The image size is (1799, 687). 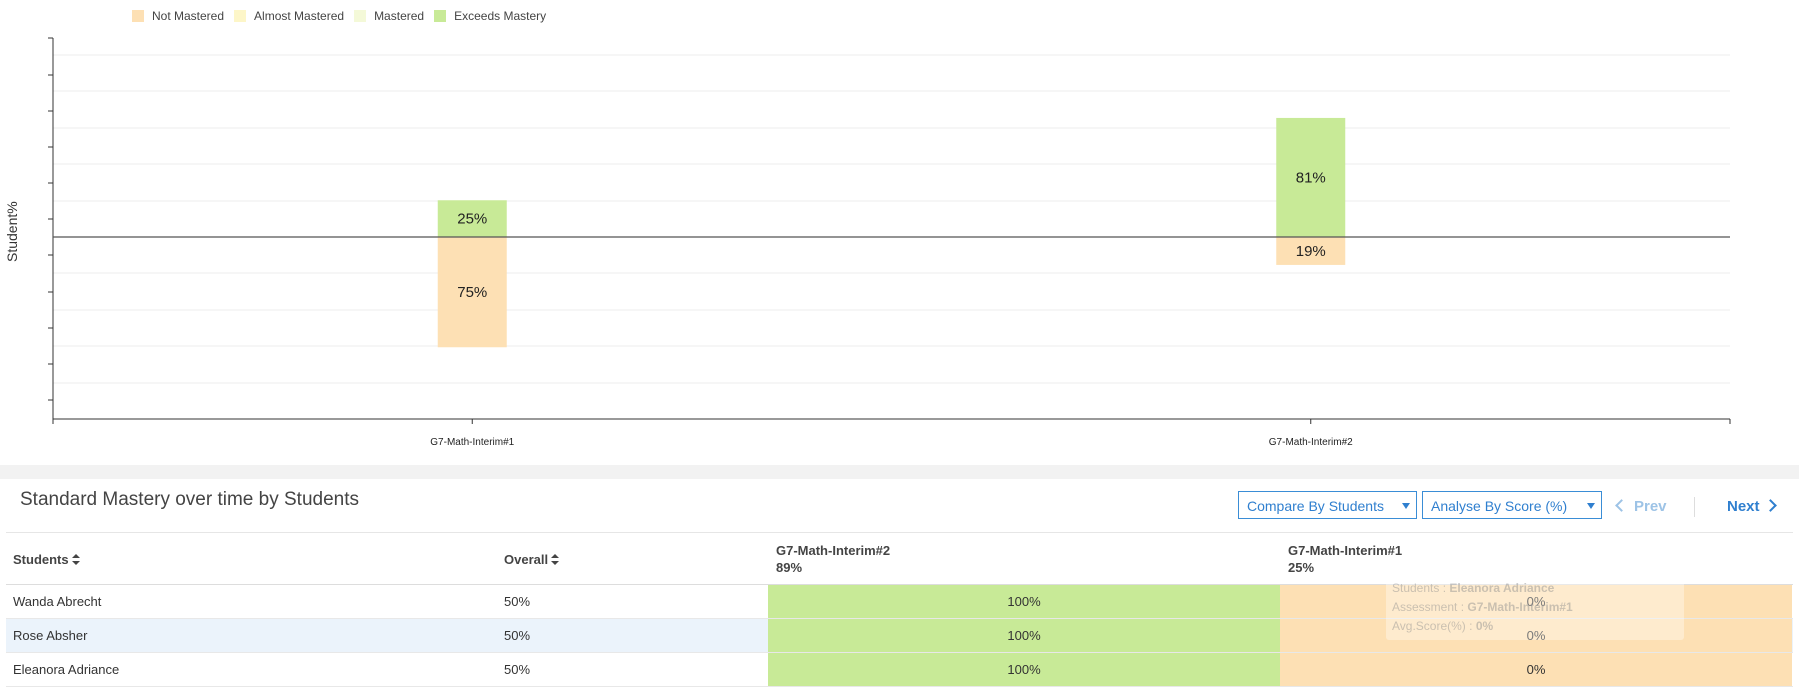 I want to click on compare-by-value: Compare By Students, so click(x=1315, y=506).